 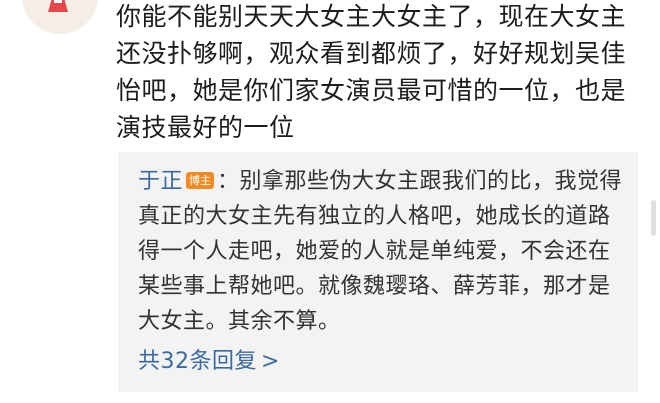 I want to click on avatar, so click(x=60, y=17).